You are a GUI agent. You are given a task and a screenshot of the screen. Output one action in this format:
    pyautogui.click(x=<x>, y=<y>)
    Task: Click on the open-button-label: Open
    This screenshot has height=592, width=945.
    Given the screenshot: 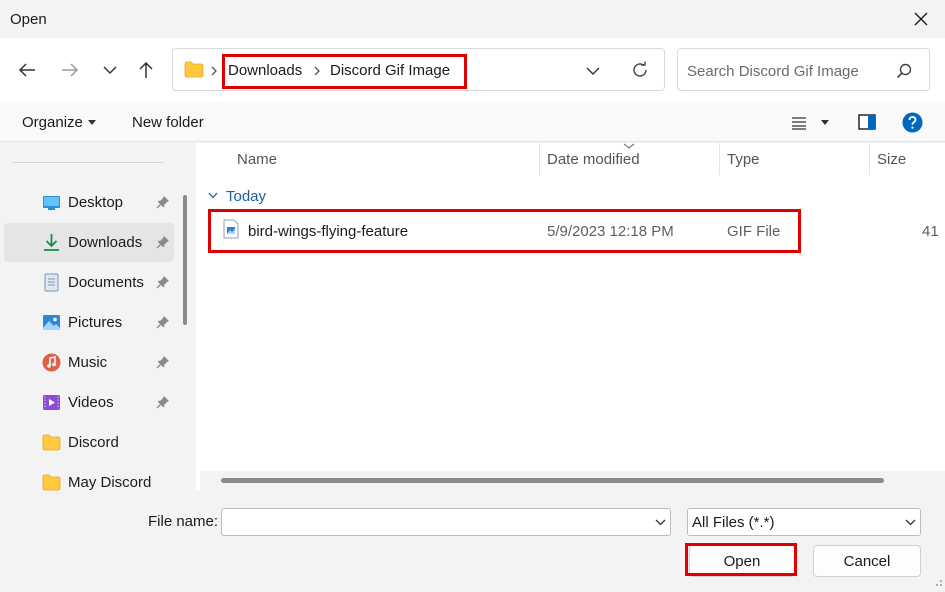 What is the action you would take?
    pyautogui.click(x=742, y=561)
    